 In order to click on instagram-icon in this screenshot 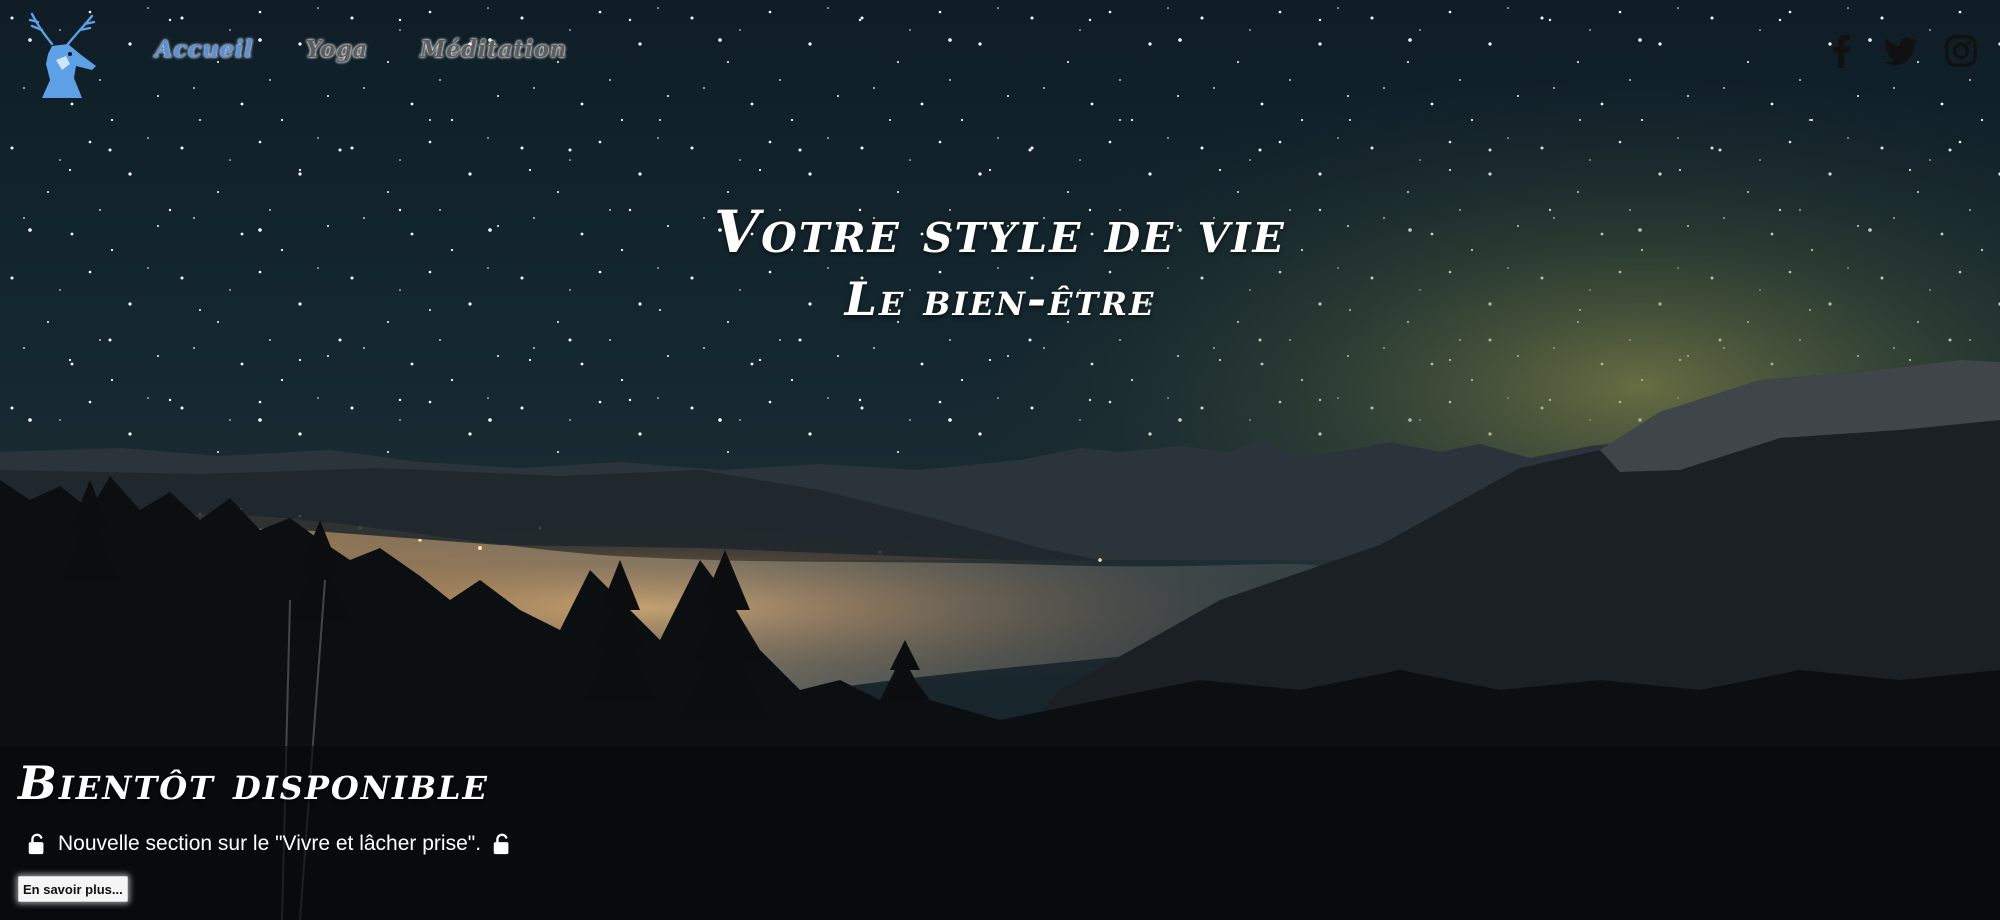, I will do `click(1961, 51)`.